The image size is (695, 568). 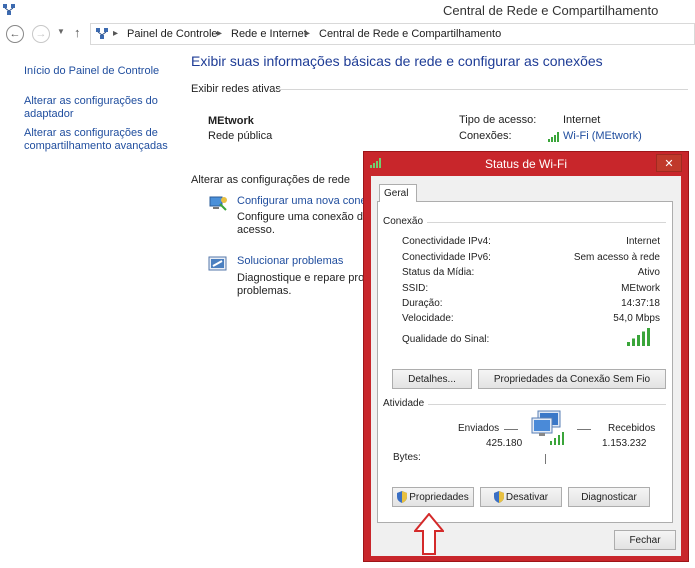 What do you see at coordinates (632, 428) in the screenshot?
I see `received-label: Recebidos` at bounding box center [632, 428].